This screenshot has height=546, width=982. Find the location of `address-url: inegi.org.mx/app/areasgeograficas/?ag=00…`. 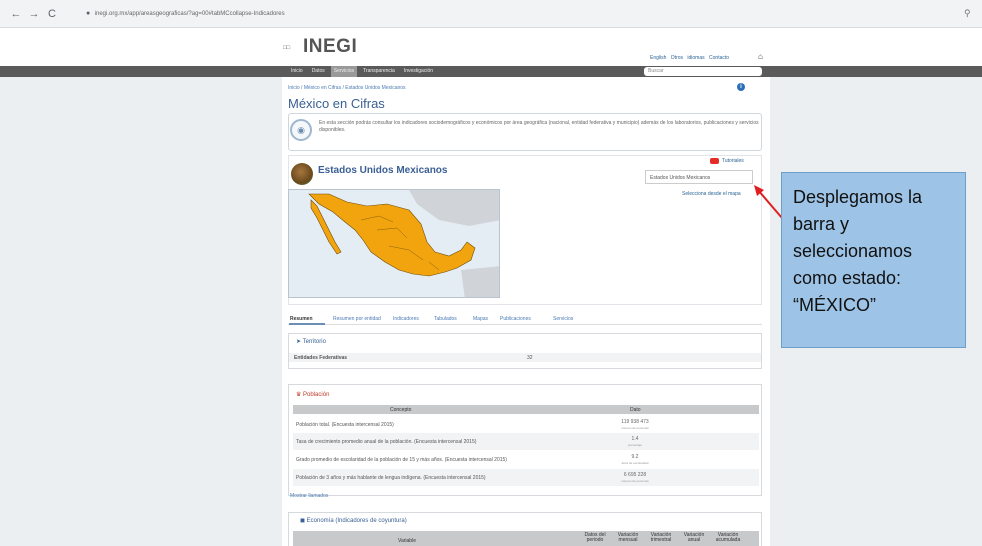

address-url: inegi.org.mx/app/areasgeograficas/?ag=00… is located at coordinates (189, 14).